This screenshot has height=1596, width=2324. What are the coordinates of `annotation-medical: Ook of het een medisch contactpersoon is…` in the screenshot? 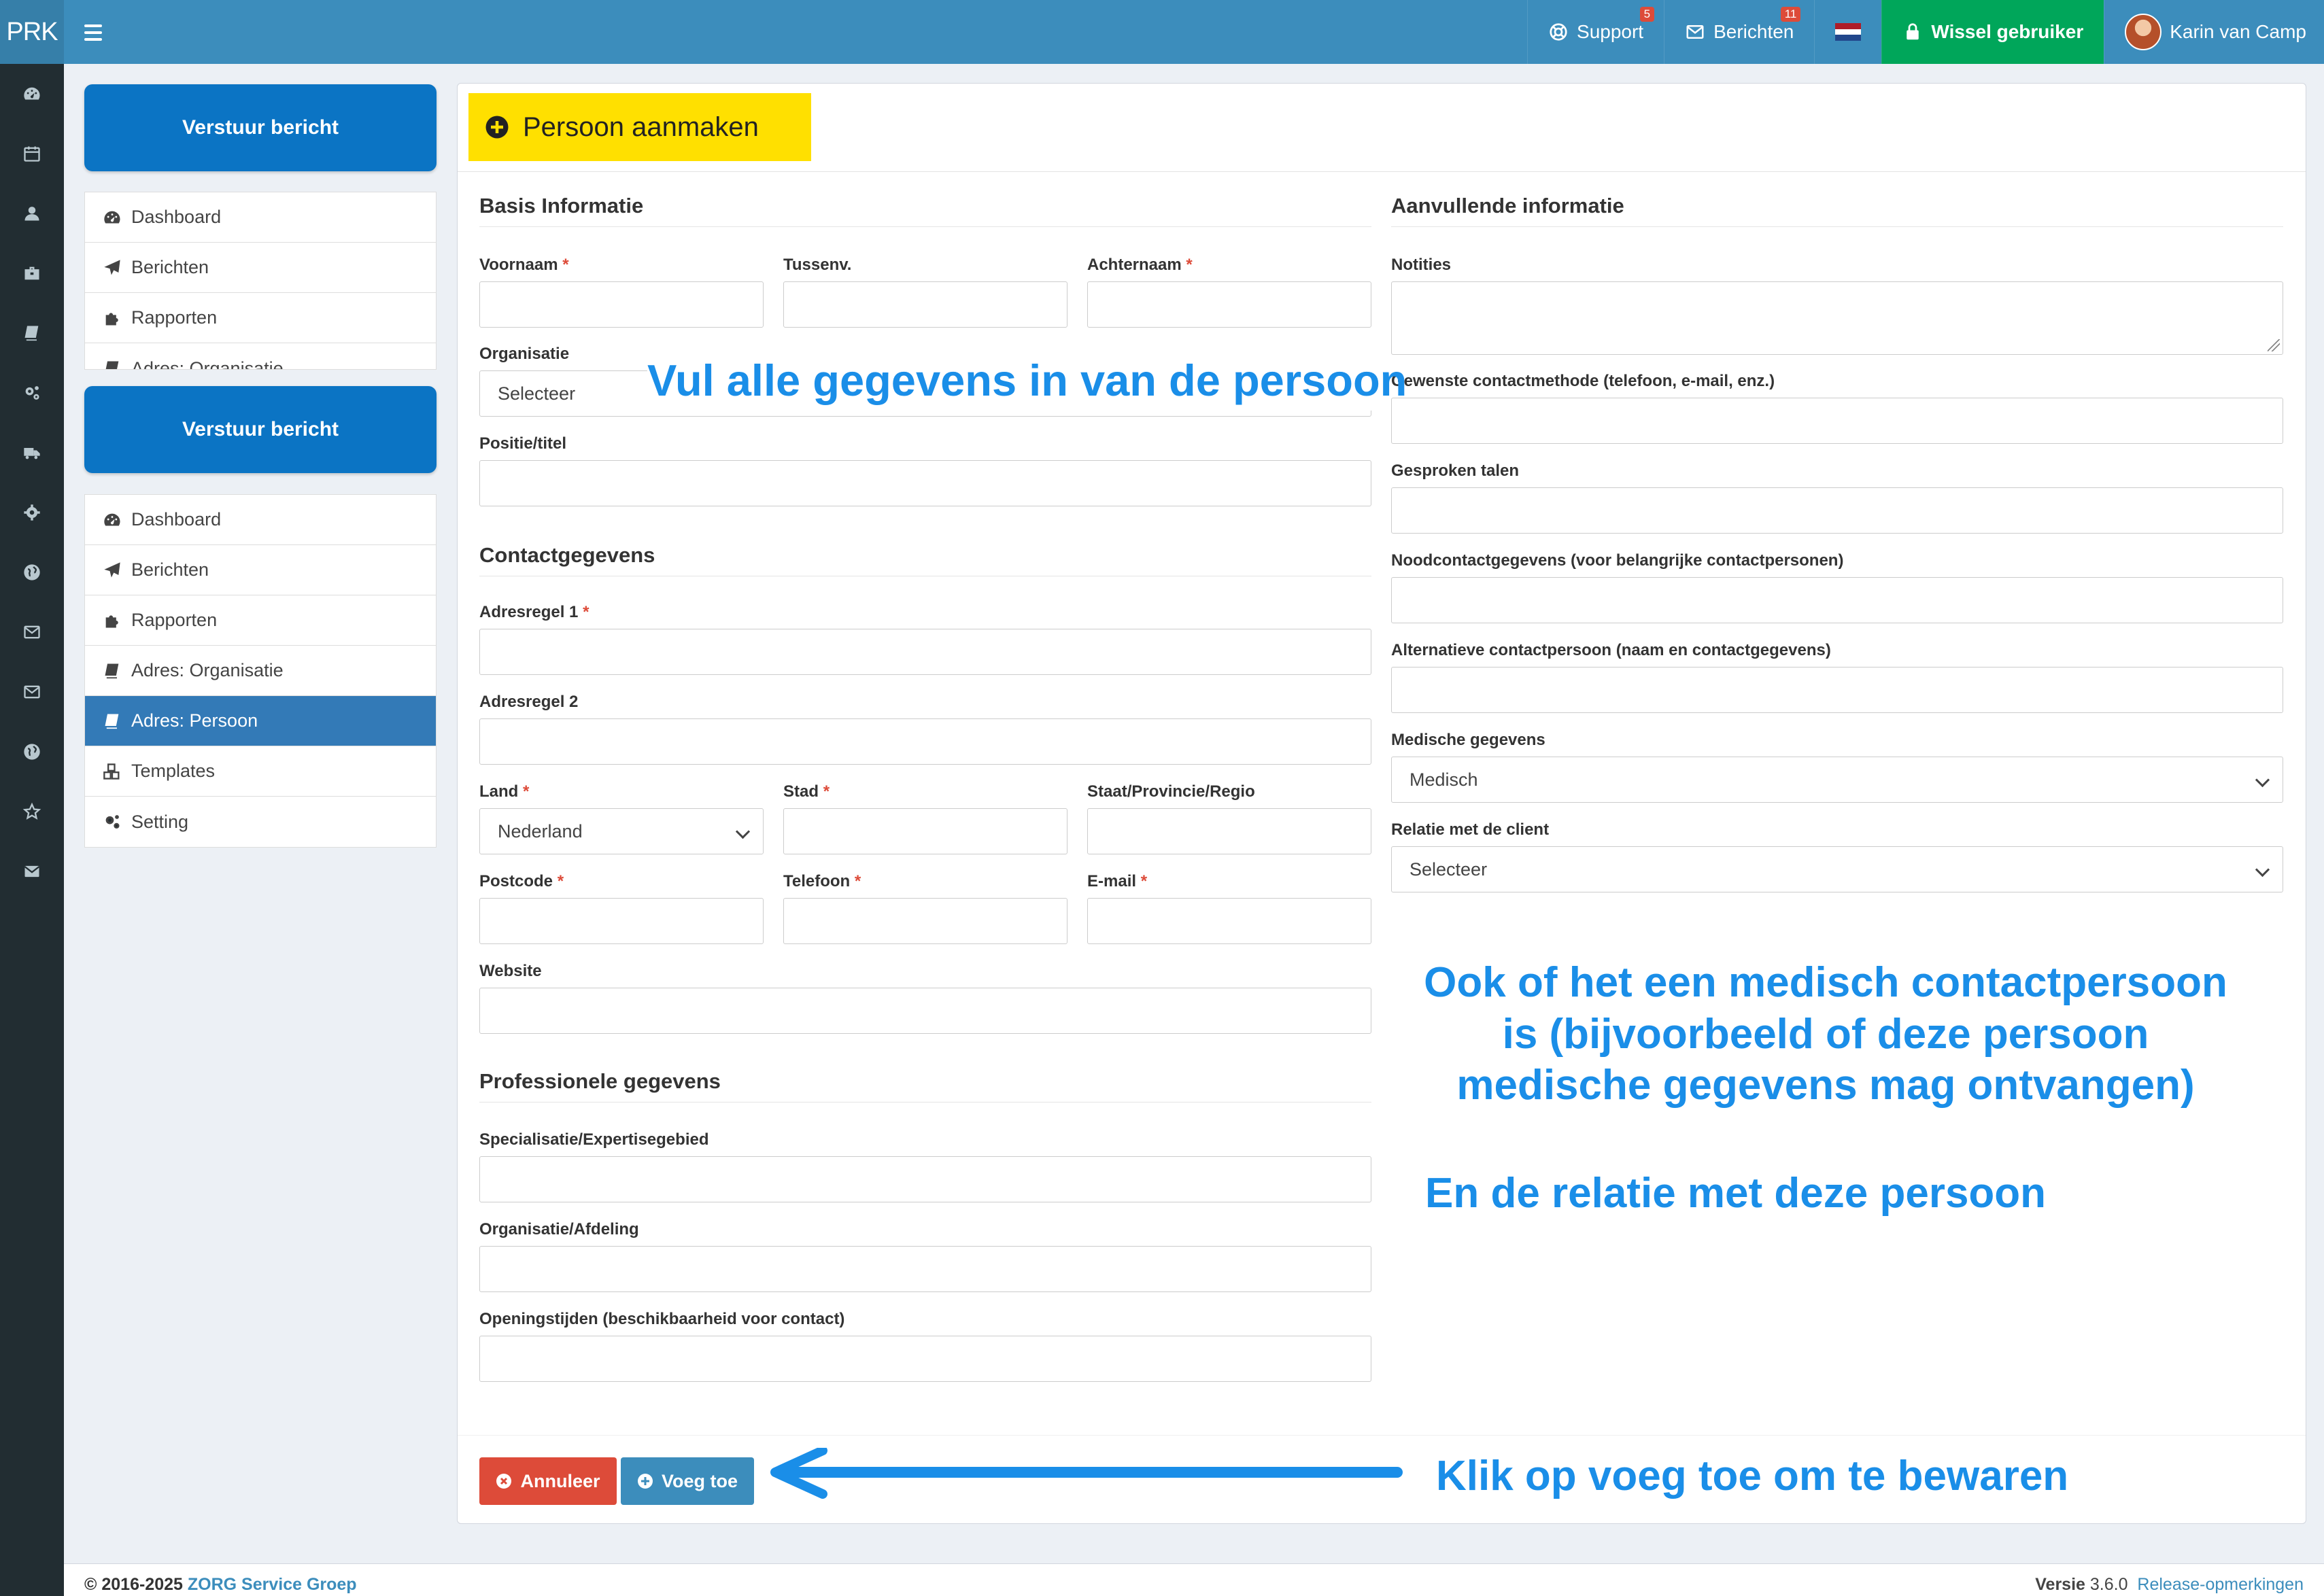 It's located at (1825, 1034).